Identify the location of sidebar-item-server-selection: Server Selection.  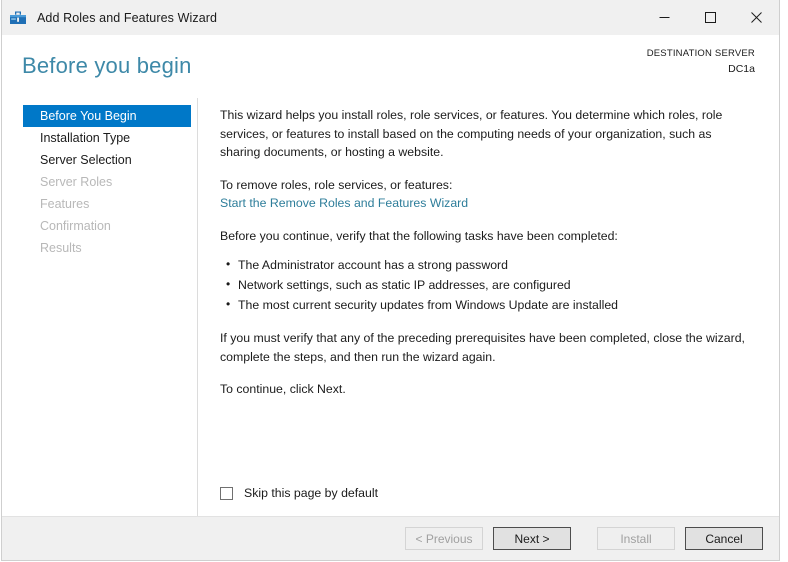
(107, 160).